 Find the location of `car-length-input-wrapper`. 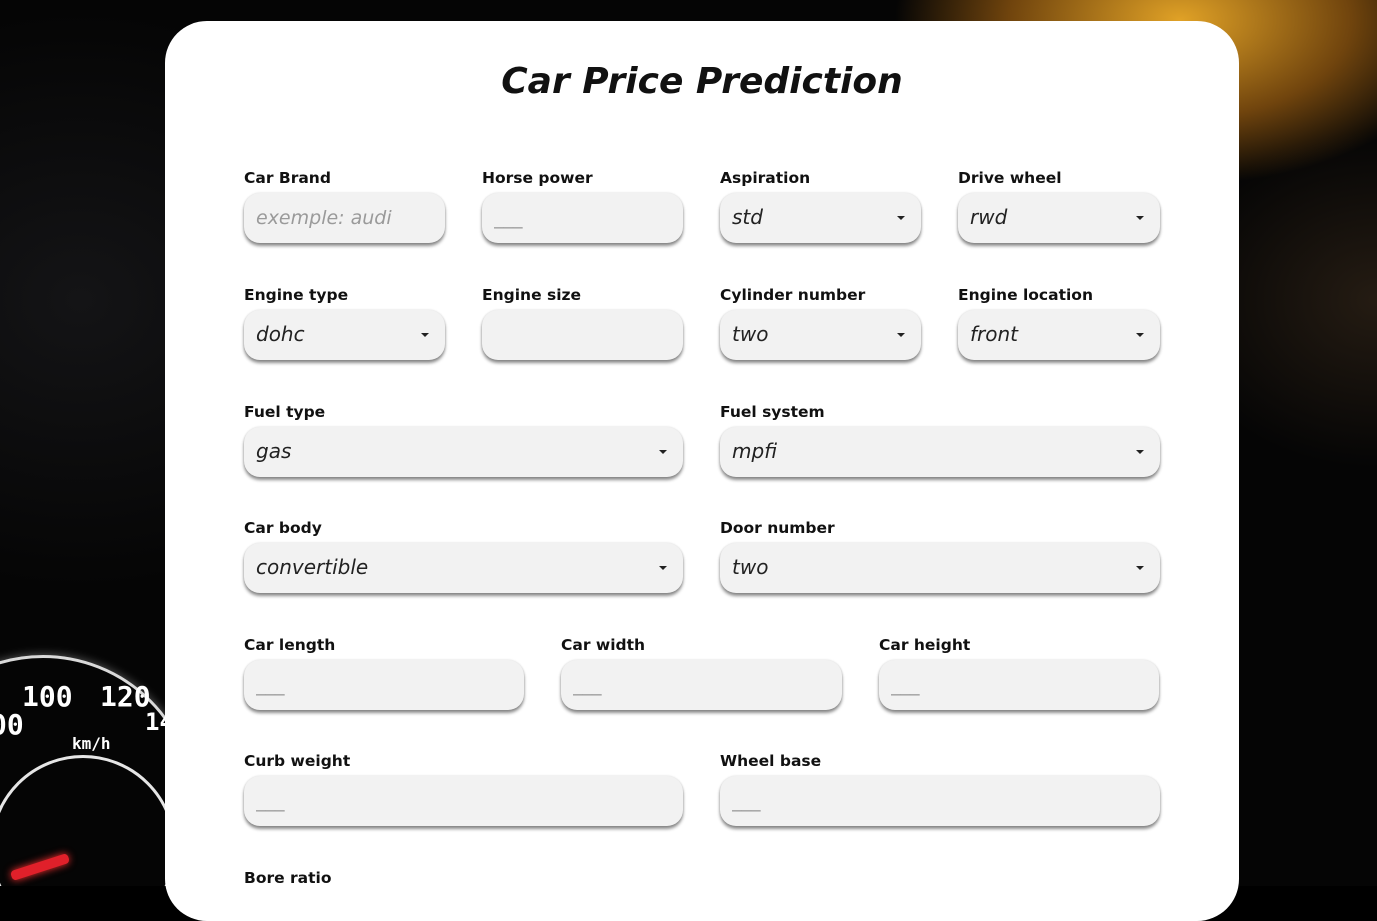

car-length-input-wrapper is located at coordinates (384, 685).